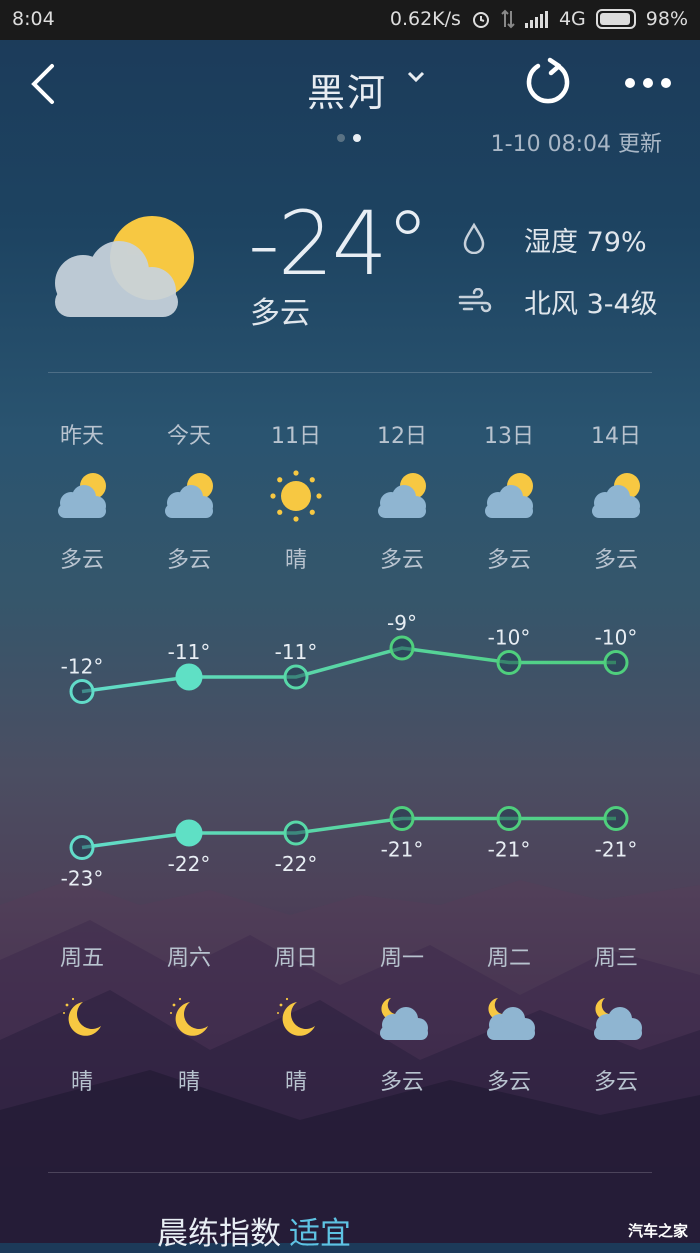  What do you see at coordinates (615, 958) in the screenshot?
I see `night-label: 周三` at bounding box center [615, 958].